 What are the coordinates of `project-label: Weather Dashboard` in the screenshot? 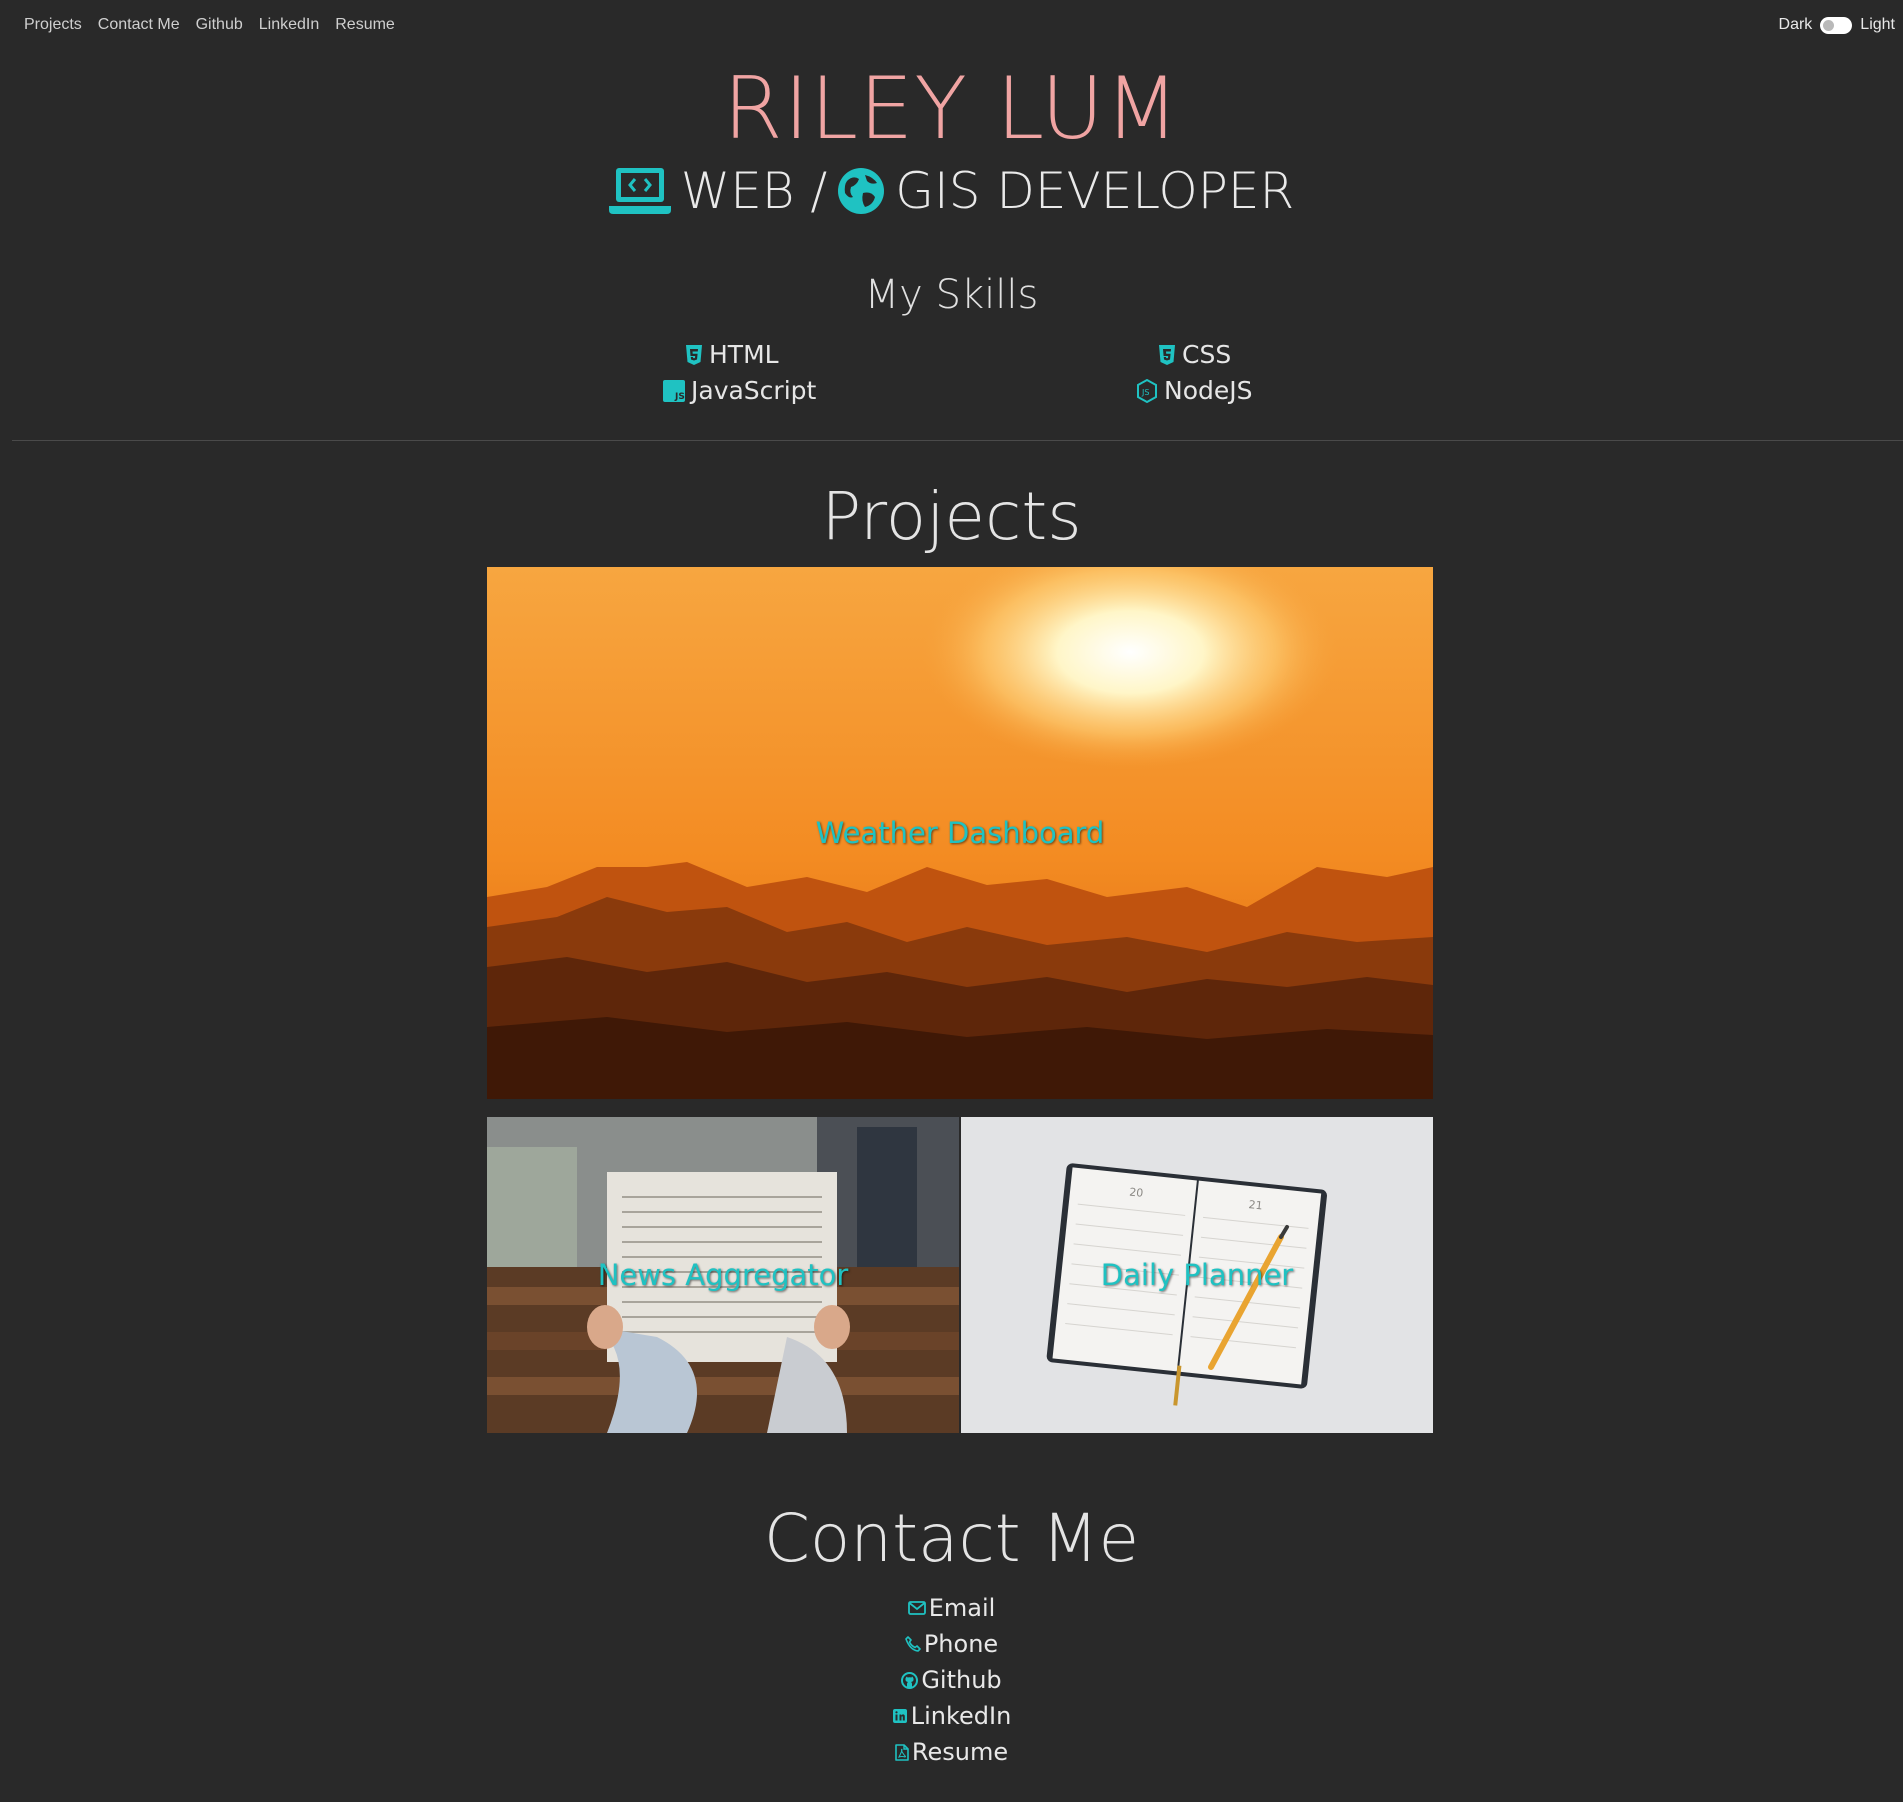 It's located at (960, 833).